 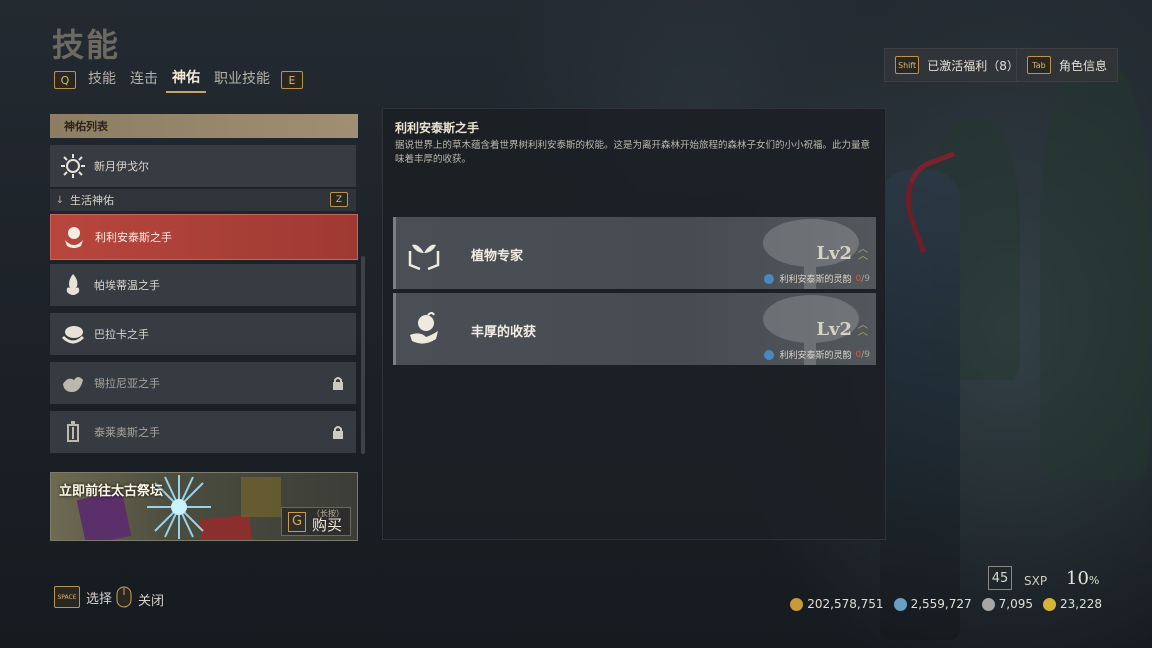 What do you see at coordinates (327, 525) in the screenshot?
I see `buy-label: 购买` at bounding box center [327, 525].